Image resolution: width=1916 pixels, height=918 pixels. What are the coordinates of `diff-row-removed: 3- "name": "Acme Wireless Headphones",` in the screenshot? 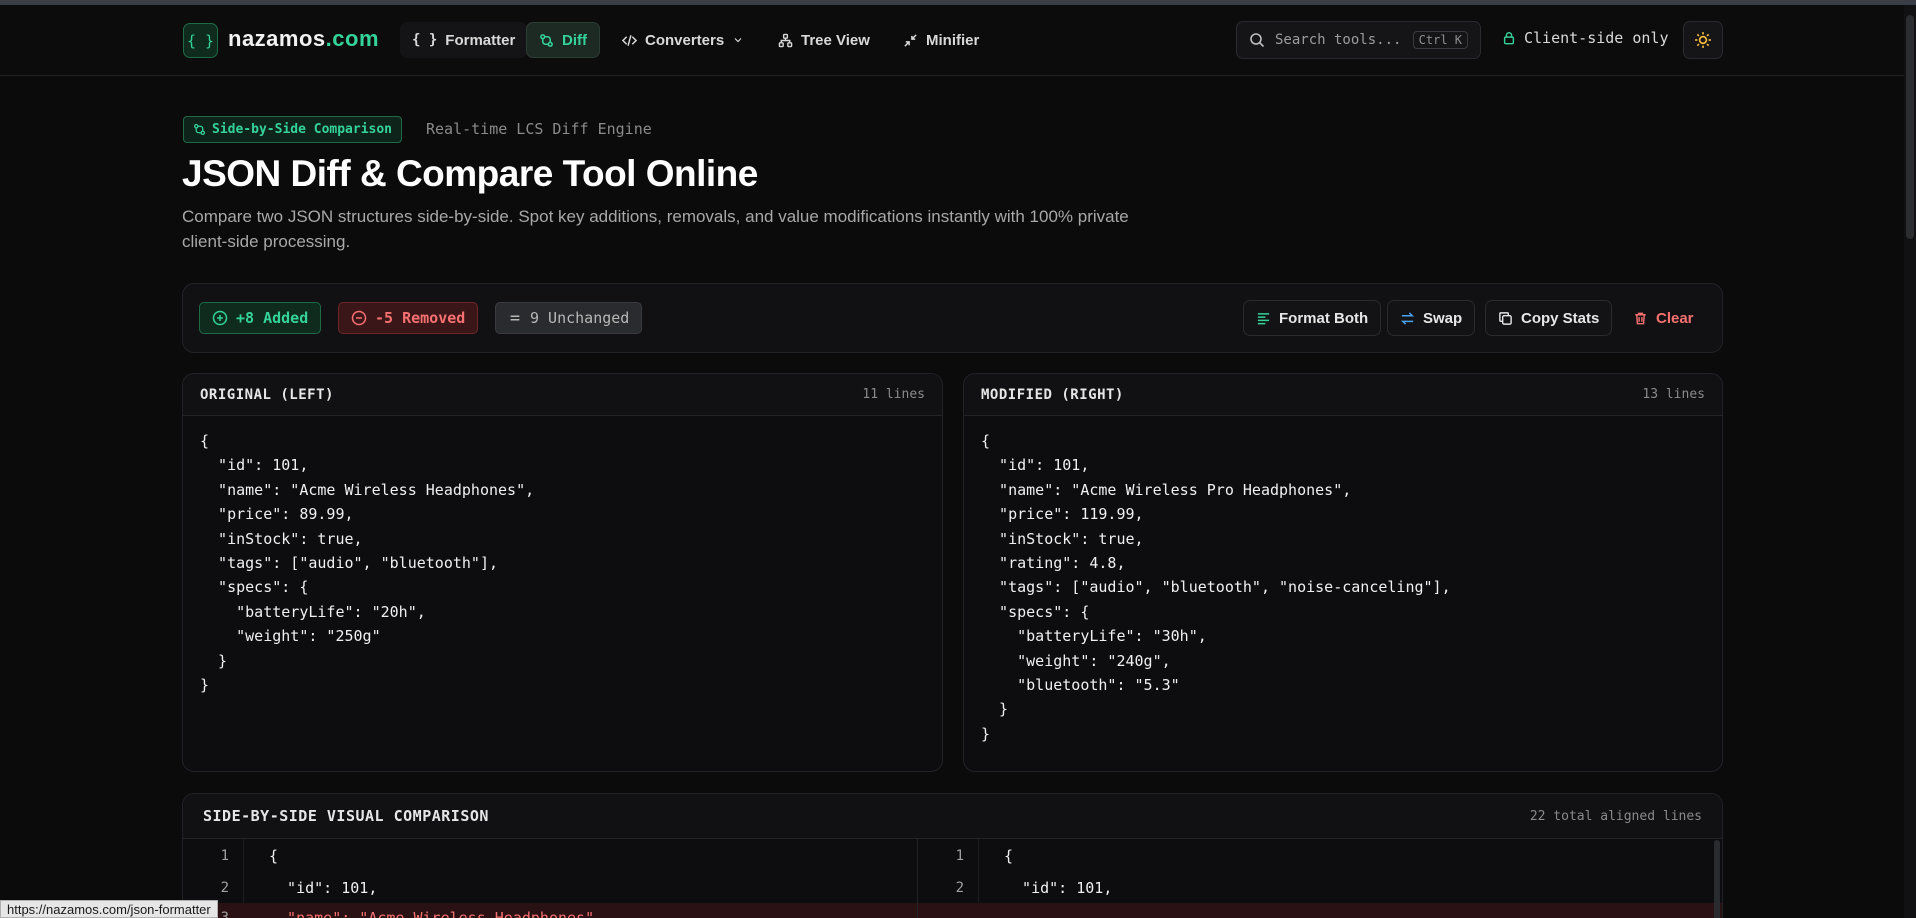 It's located at (550, 910).